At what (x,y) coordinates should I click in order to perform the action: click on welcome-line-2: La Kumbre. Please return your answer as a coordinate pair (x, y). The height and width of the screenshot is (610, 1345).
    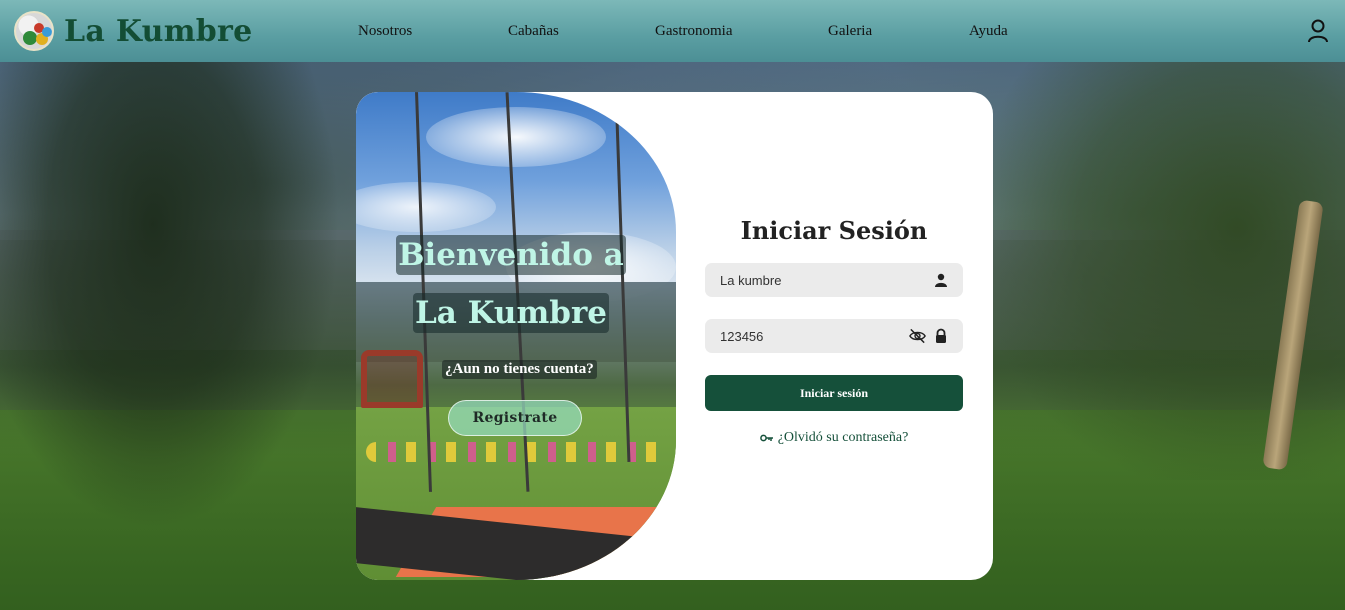
    Looking at the image, I should click on (510, 313).